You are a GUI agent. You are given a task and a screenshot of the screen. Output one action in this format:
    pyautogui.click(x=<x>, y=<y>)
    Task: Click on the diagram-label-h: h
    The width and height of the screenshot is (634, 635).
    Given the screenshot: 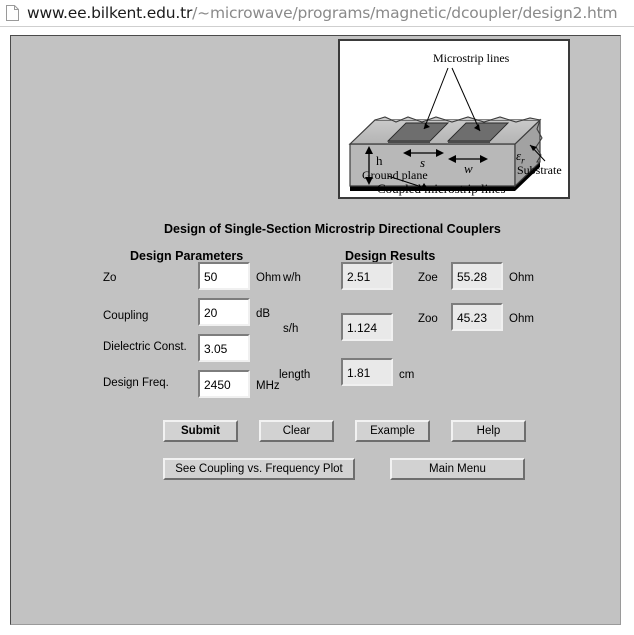 What is the action you would take?
    pyautogui.click(x=379, y=160)
    